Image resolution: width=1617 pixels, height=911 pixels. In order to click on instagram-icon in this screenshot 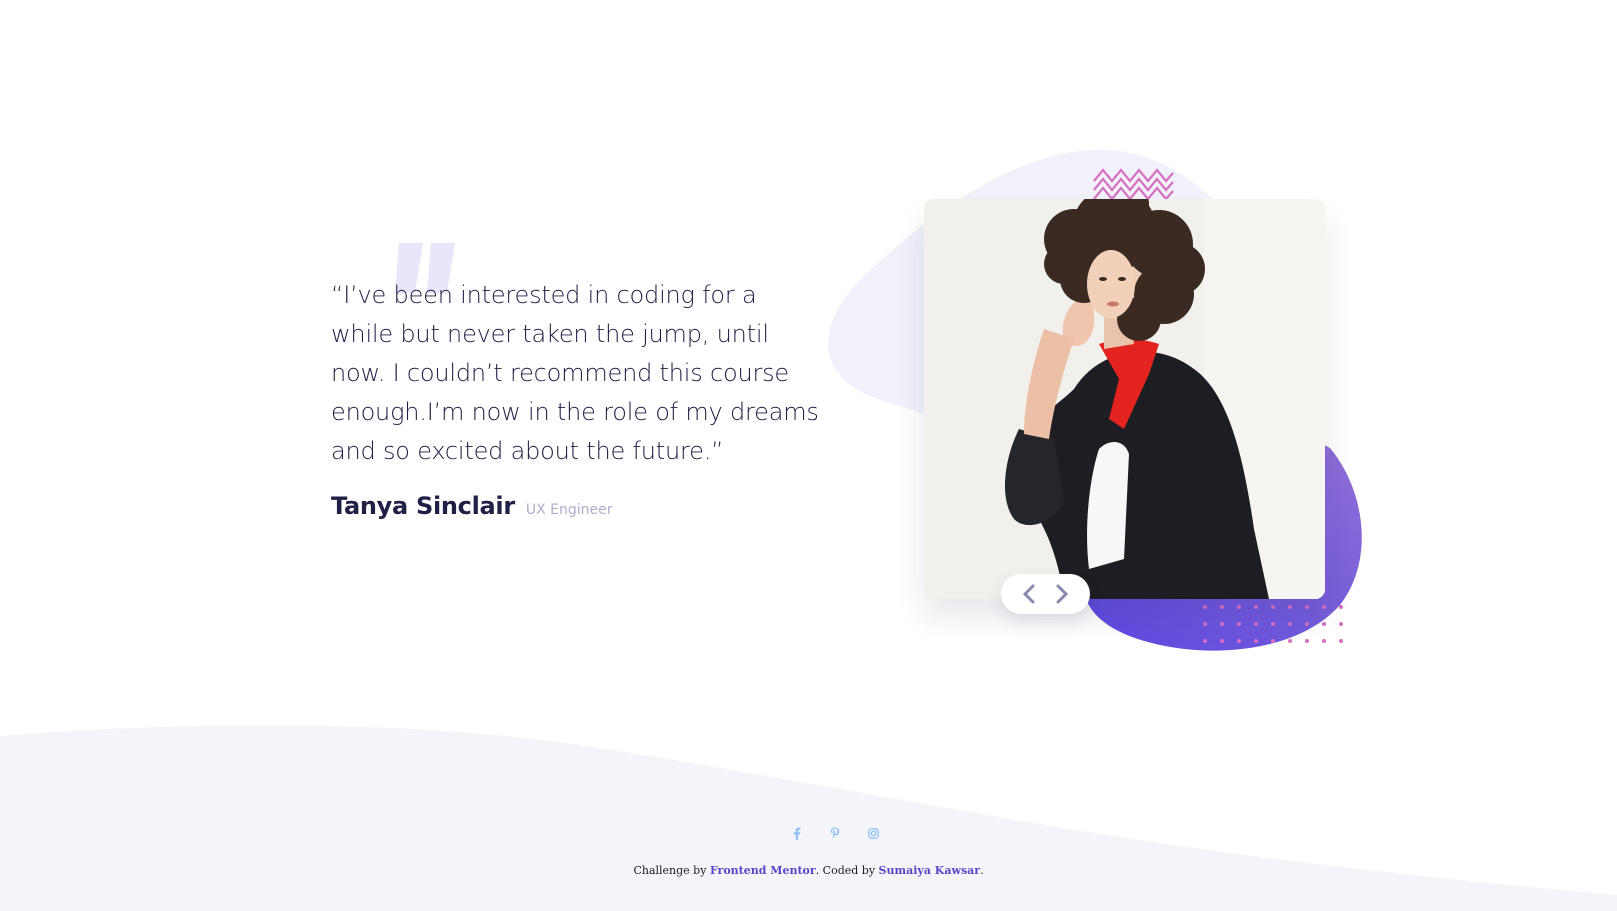, I will do `click(873, 833)`.